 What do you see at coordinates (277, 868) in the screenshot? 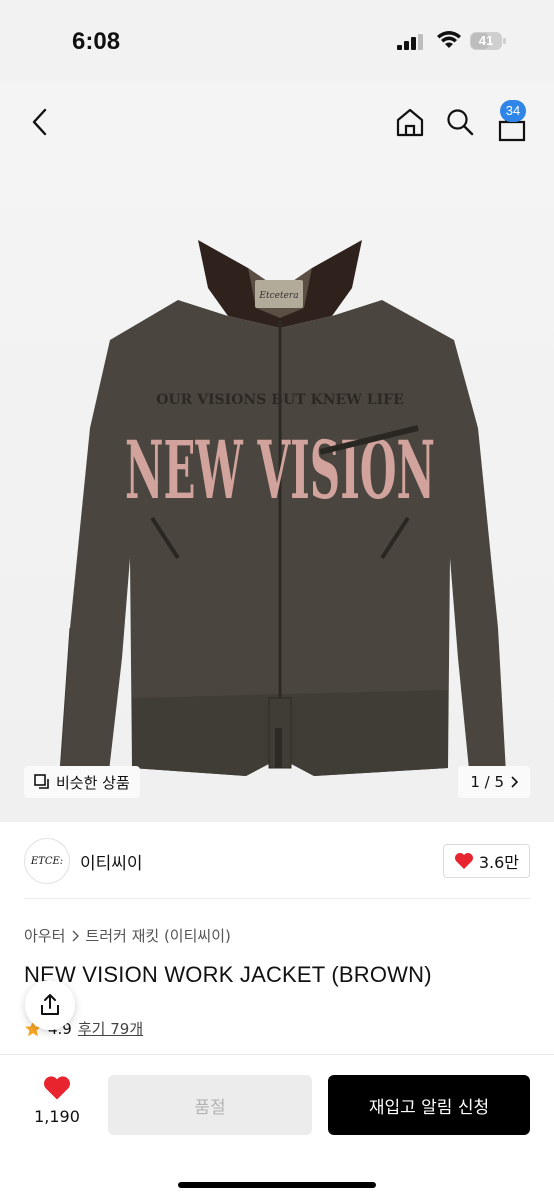
I see `brand-row: ETCE: 이티씨이 3.6만` at bounding box center [277, 868].